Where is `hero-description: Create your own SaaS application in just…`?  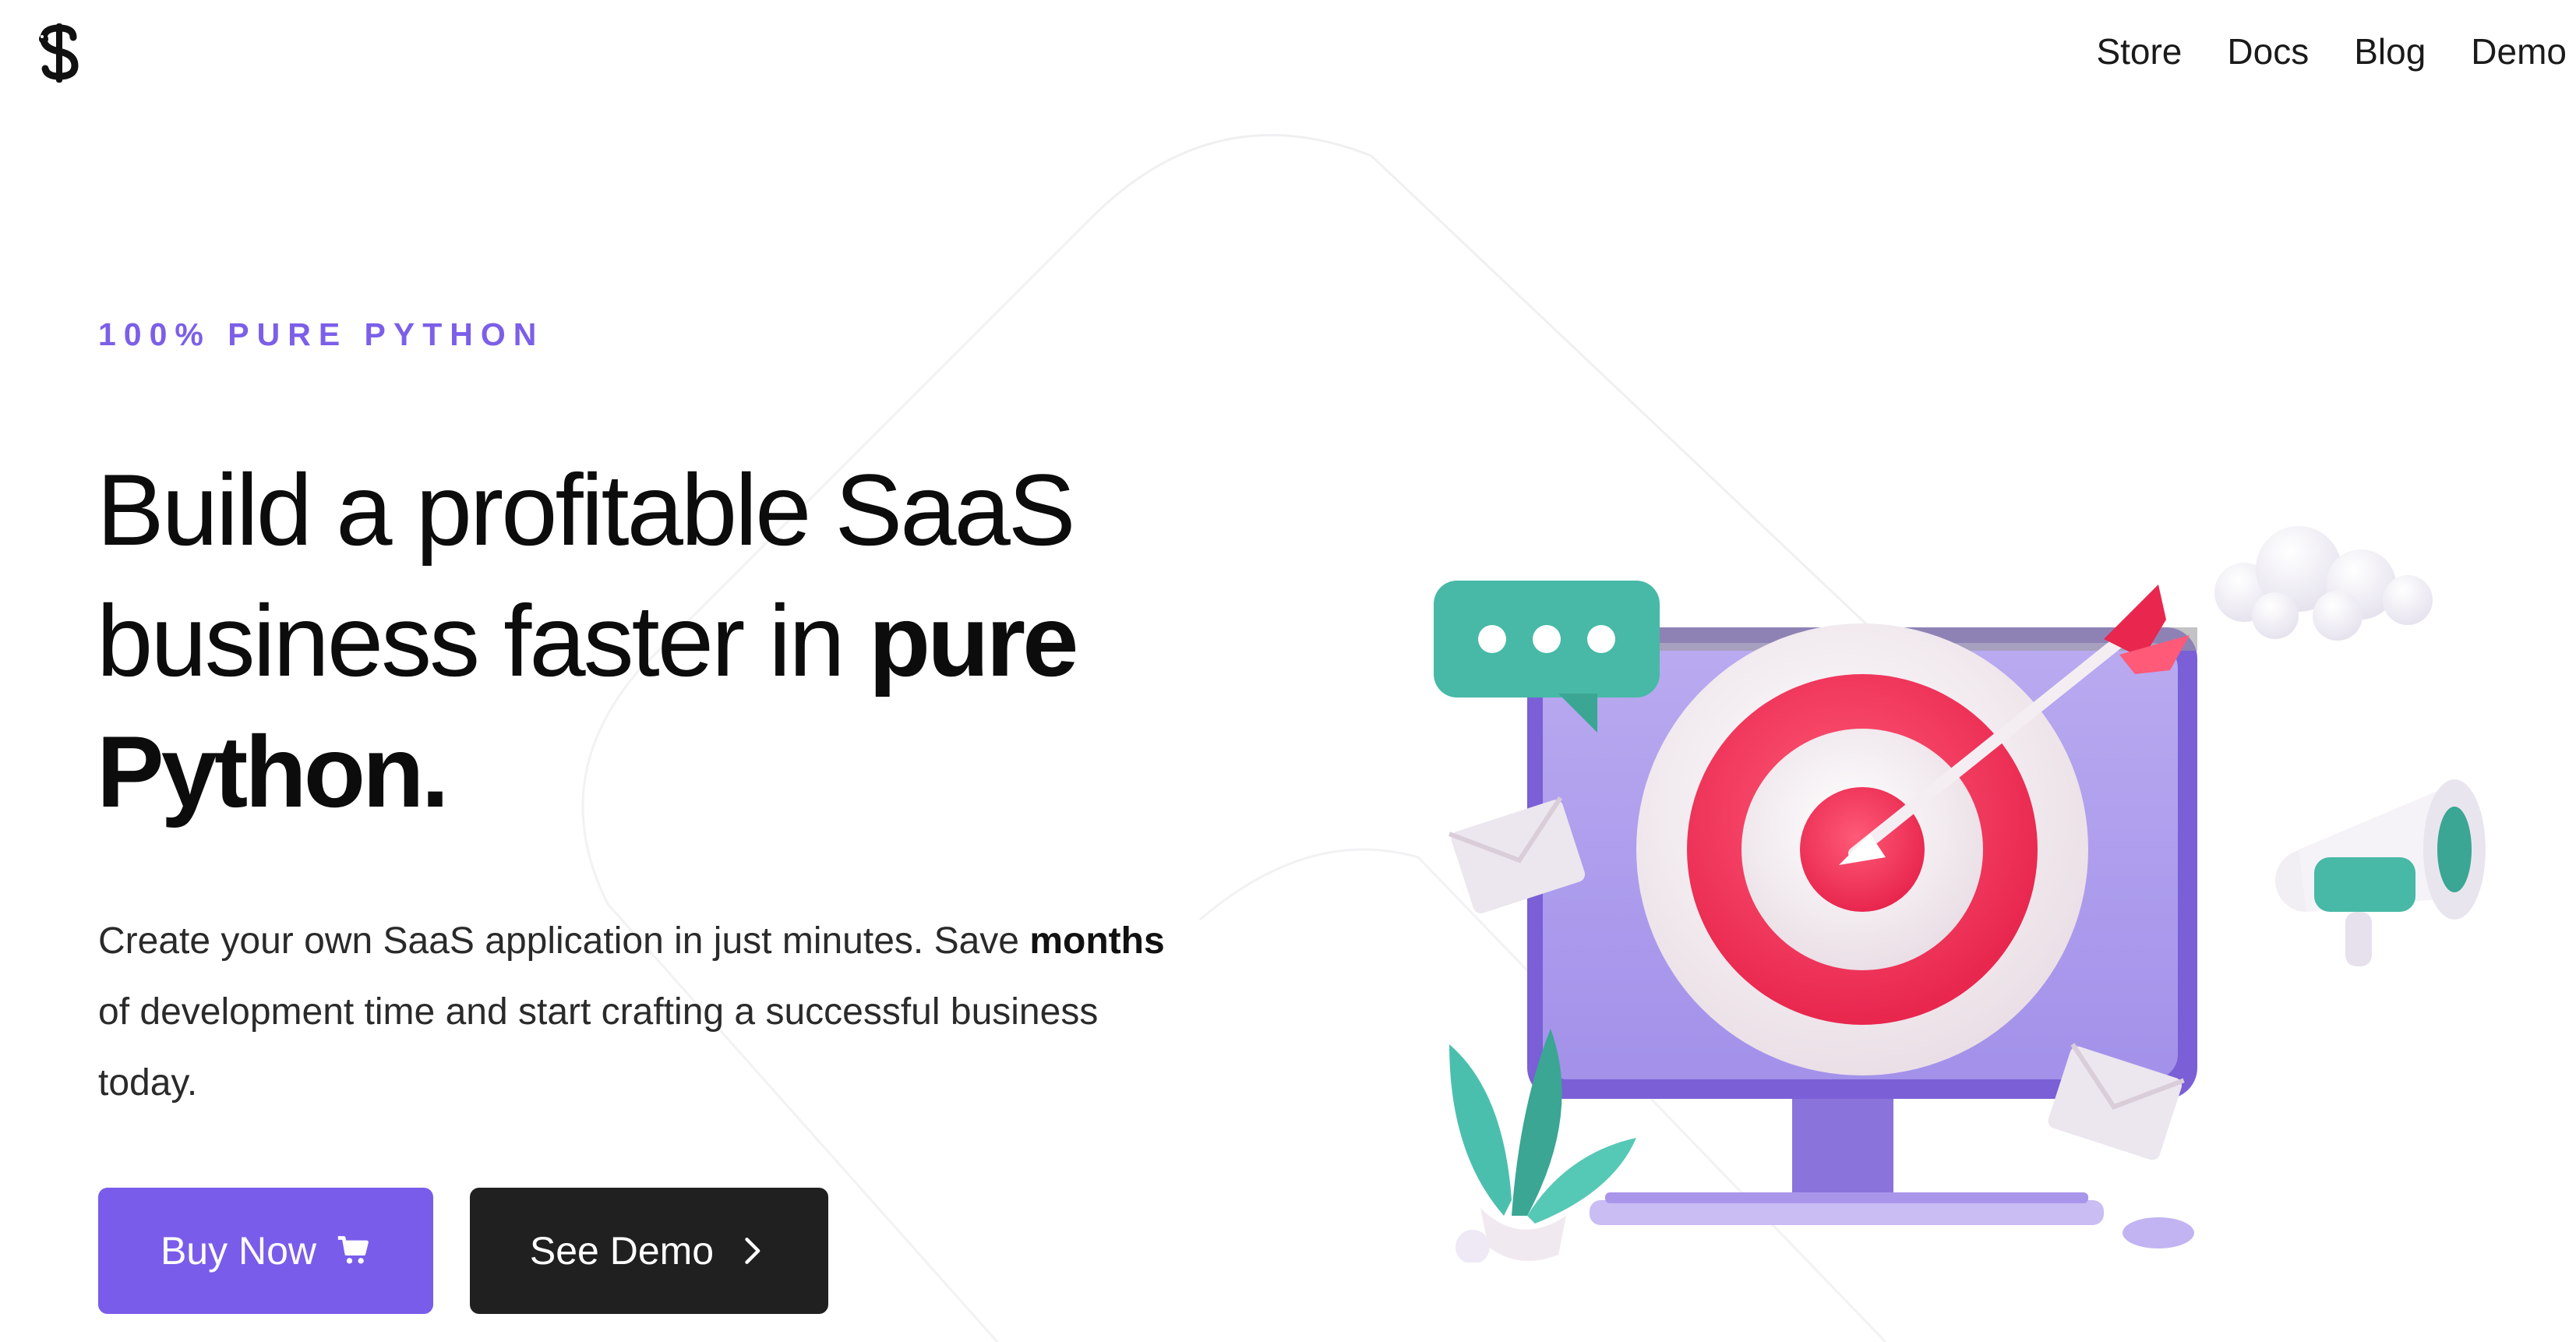 hero-description: Create your own SaaS application in just… is located at coordinates (643, 1012).